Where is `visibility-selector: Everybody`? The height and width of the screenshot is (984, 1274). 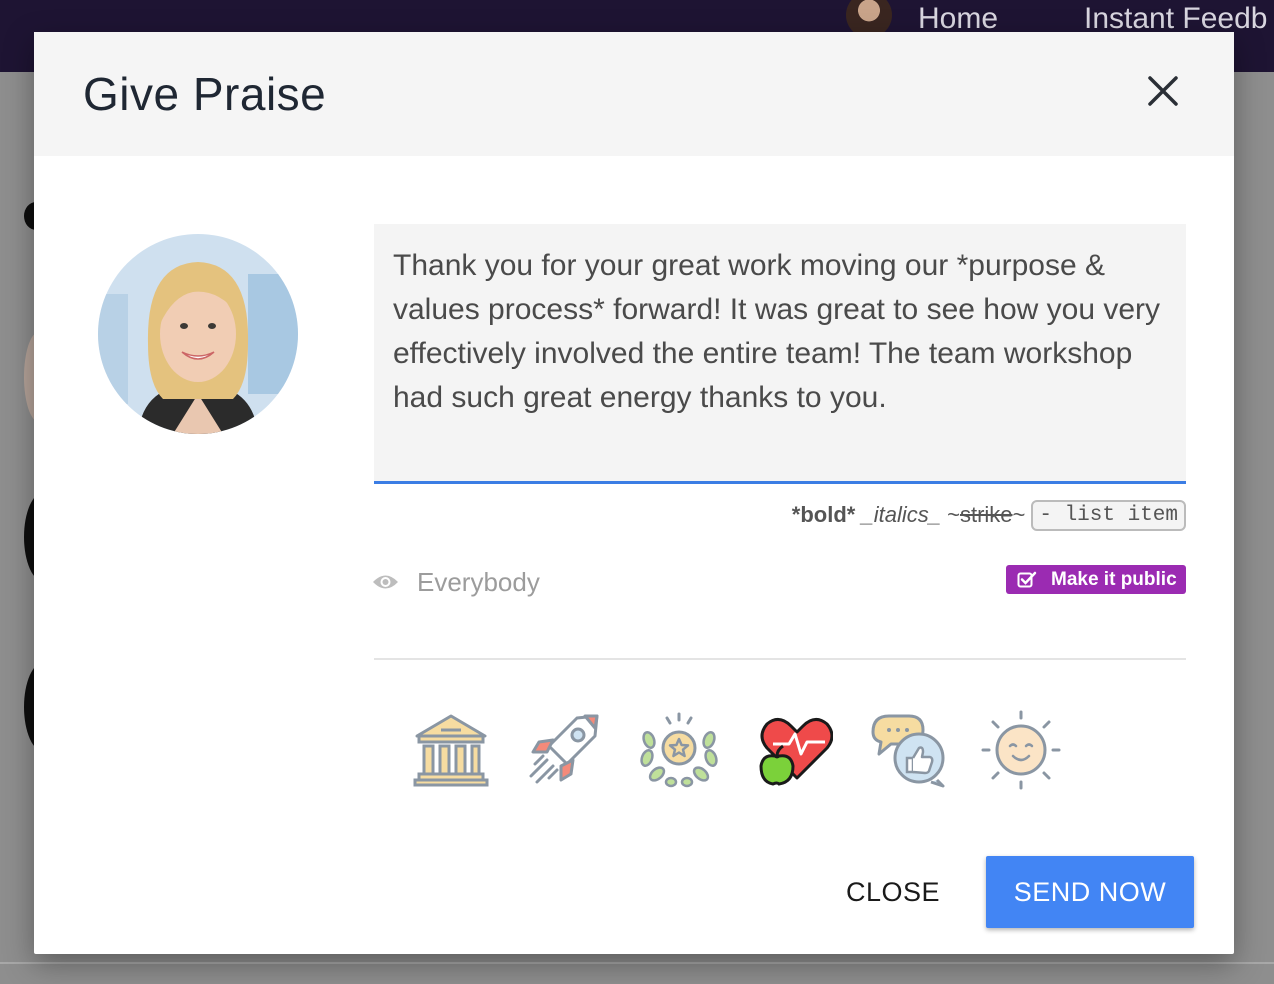
visibility-selector: Everybody is located at coordinates (456, 582).